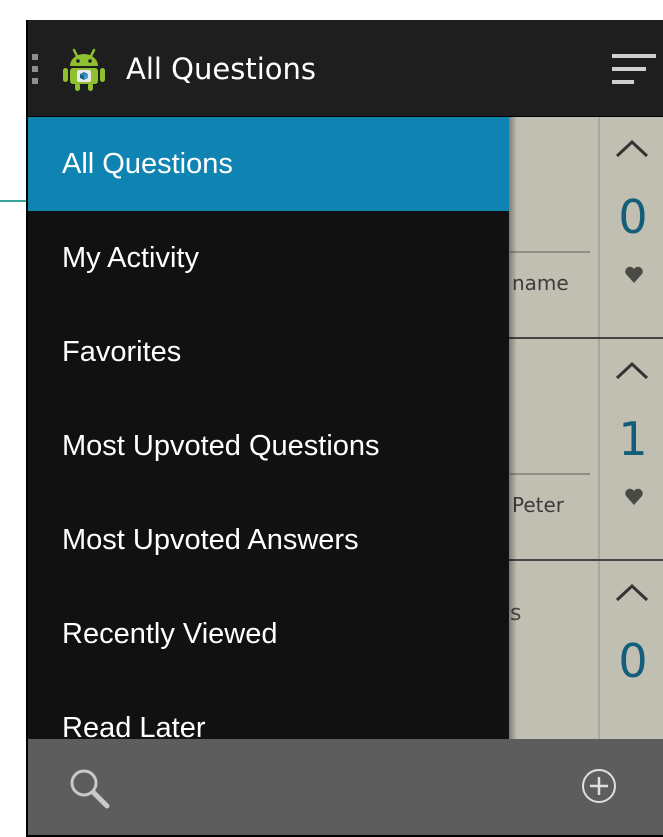  What do you see at coordinates (513, 428) in the screenshot?
I see `drawer-shadow` at bounding box center [513, 428].